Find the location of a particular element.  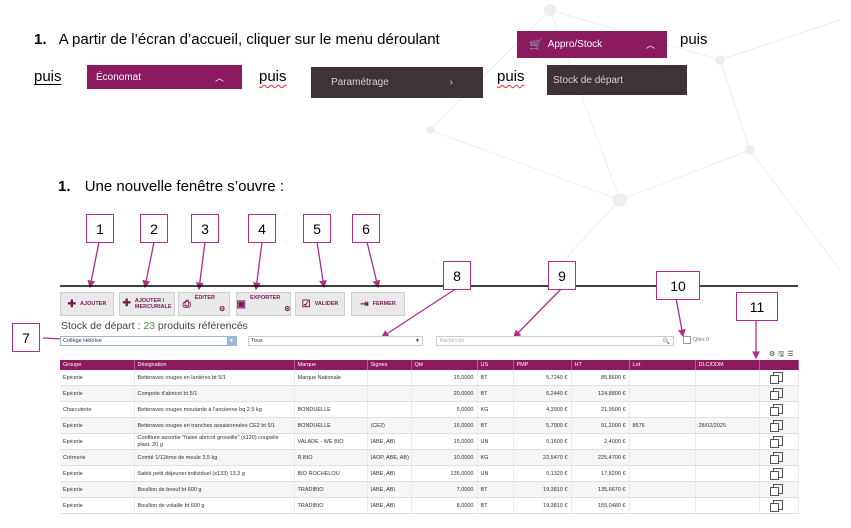

editer-label: ÉDITER is located at coordinates (204, 298).